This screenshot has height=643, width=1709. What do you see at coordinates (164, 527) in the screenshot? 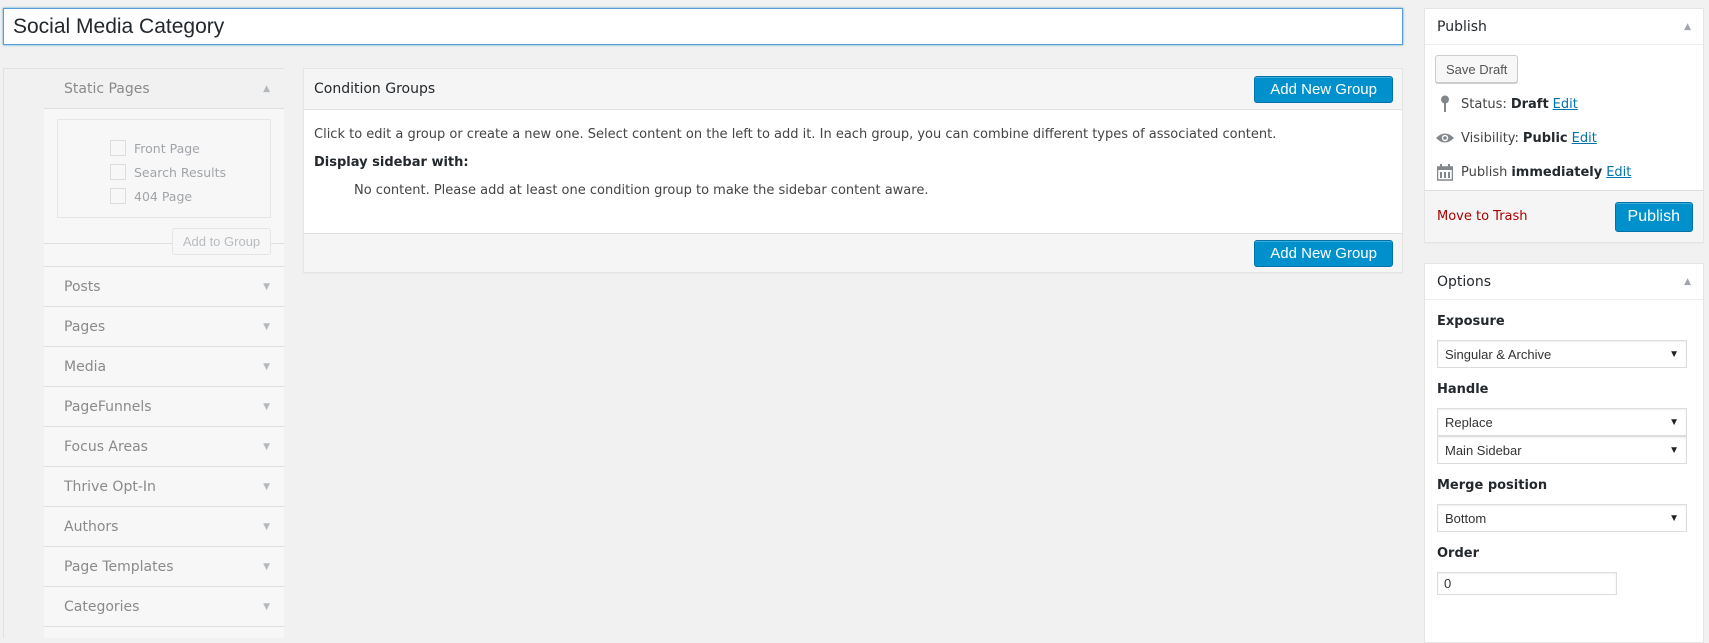
I see `accordion-section-authors: Authors ▼` at bounding box center [164, 527].